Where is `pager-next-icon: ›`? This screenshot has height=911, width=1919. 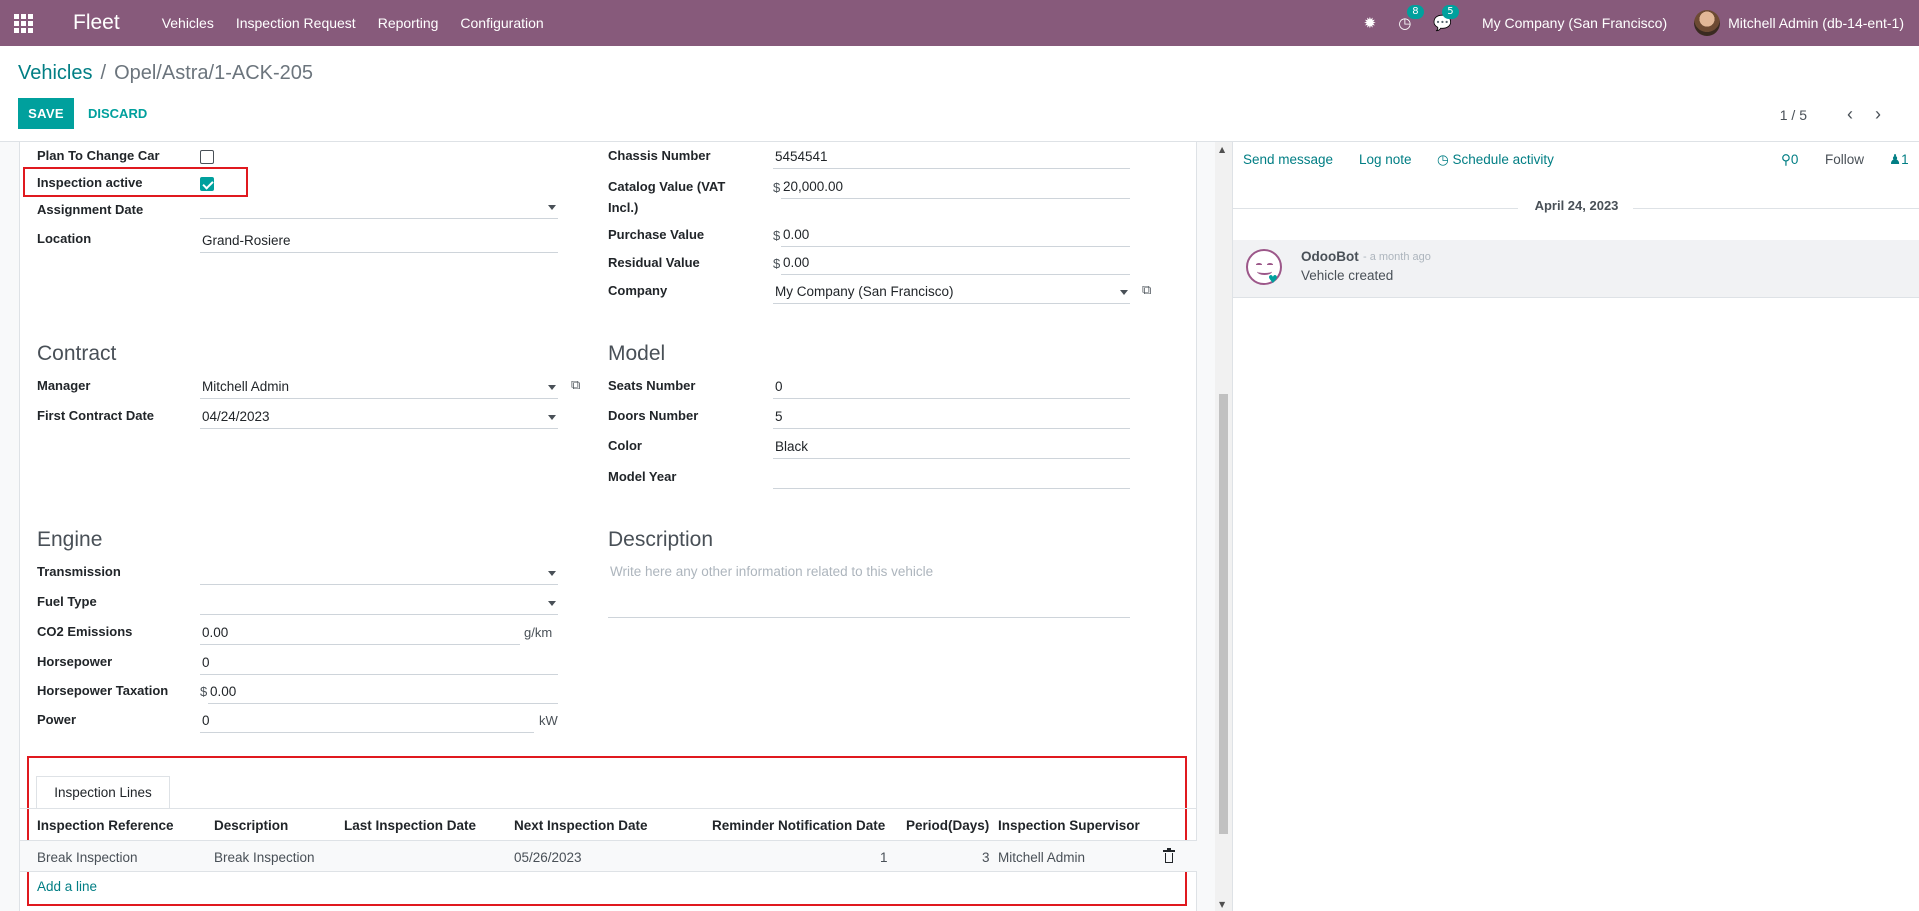 pager-next-icon: › is located at coordinates (1878, 114).